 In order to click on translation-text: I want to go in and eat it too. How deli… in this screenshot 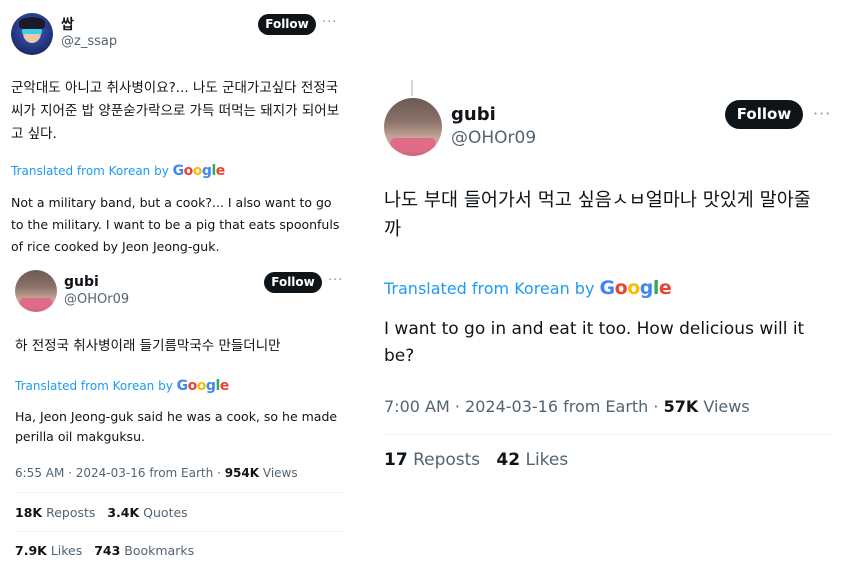, I will do `click(594, 342)`.